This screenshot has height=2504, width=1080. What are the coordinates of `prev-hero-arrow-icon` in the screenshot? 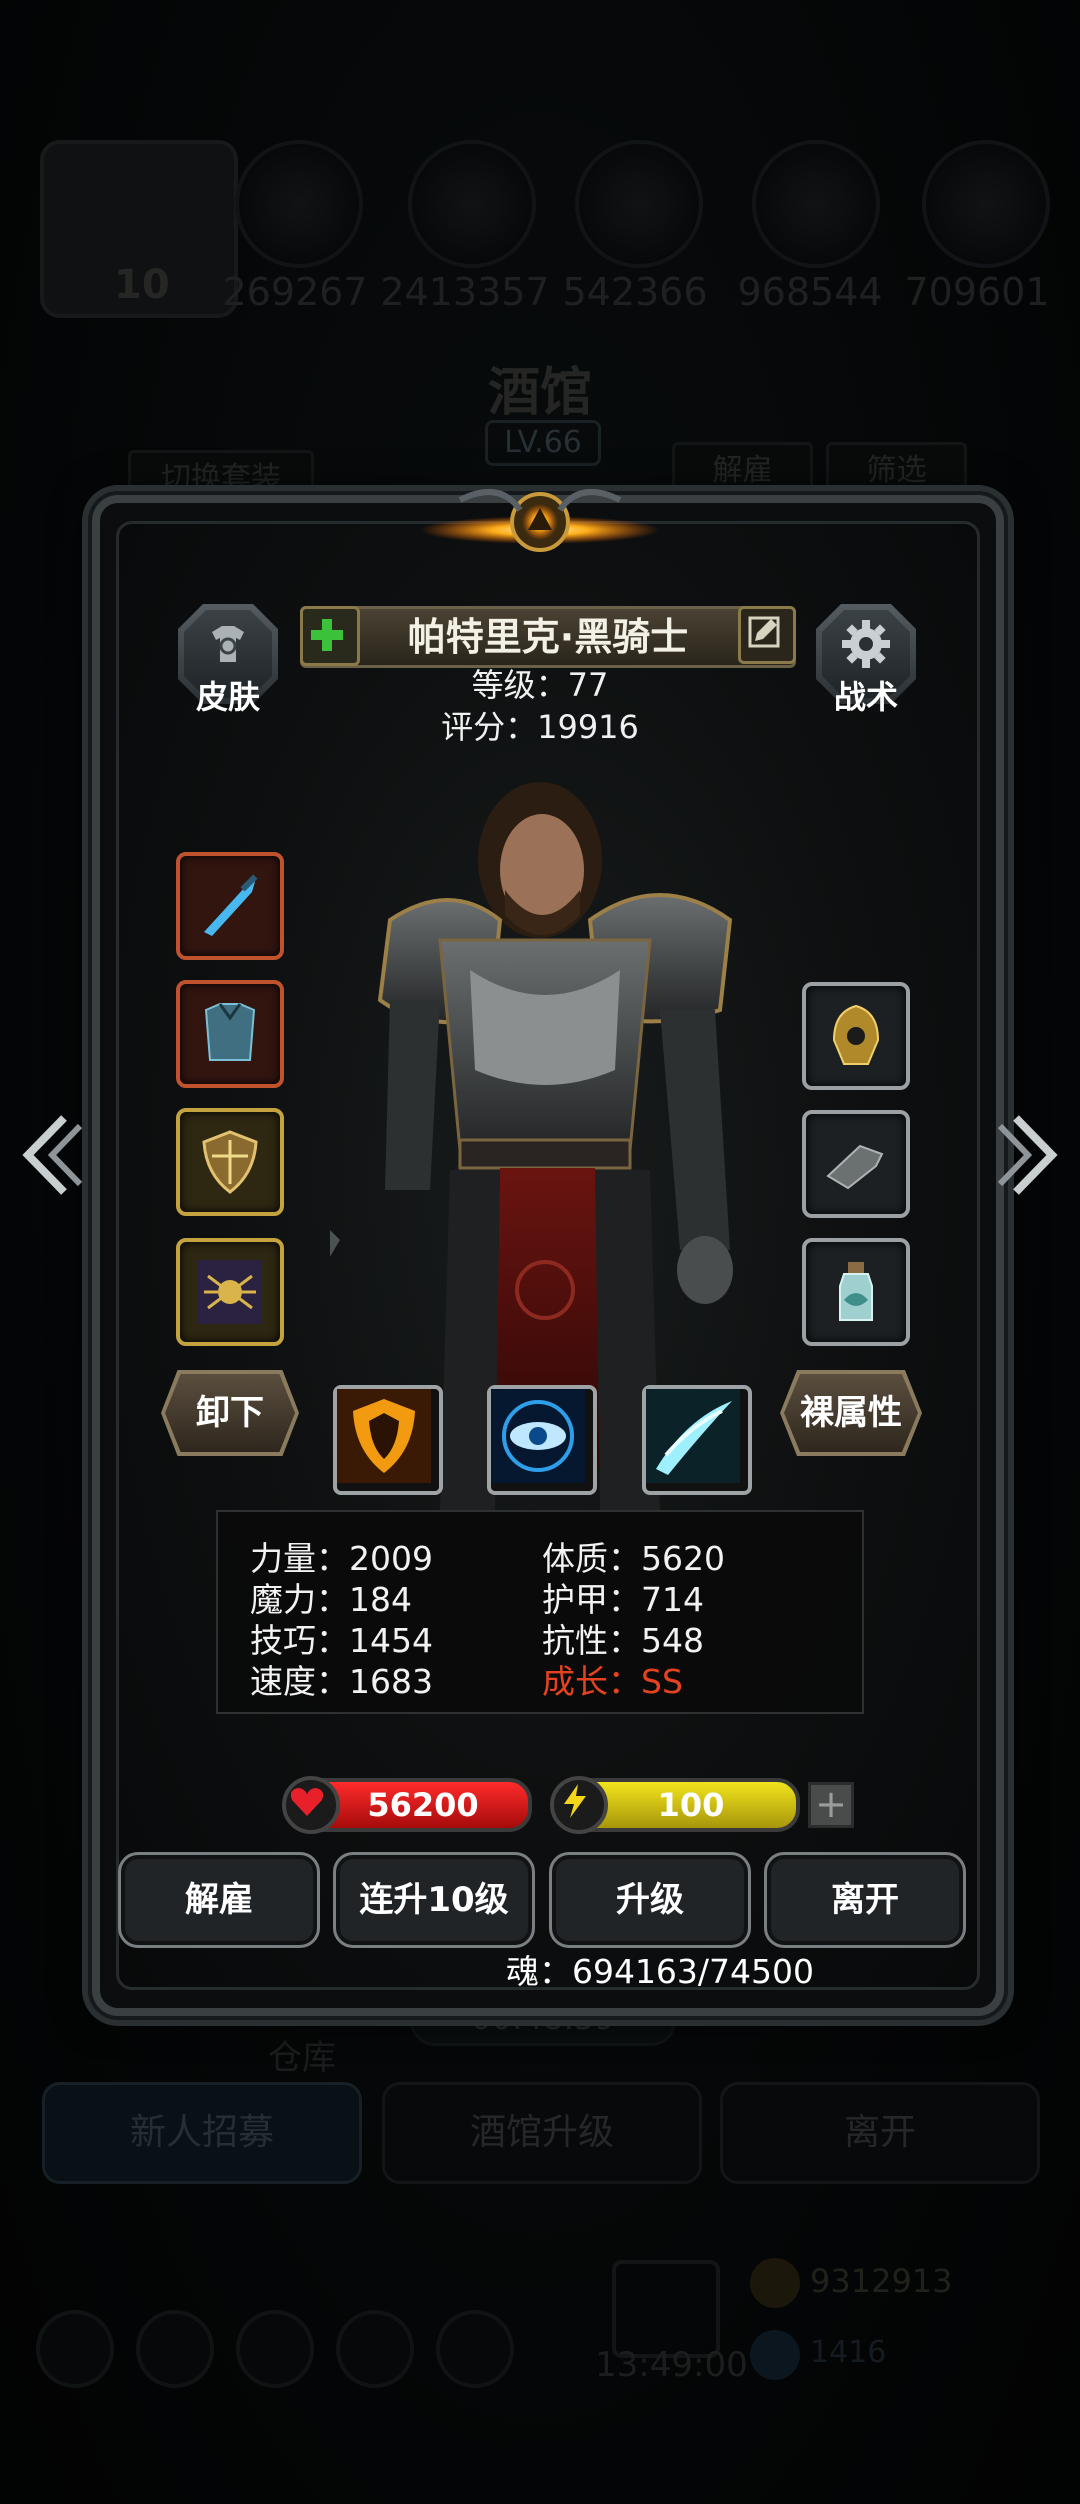 It's located at (49, 1155).